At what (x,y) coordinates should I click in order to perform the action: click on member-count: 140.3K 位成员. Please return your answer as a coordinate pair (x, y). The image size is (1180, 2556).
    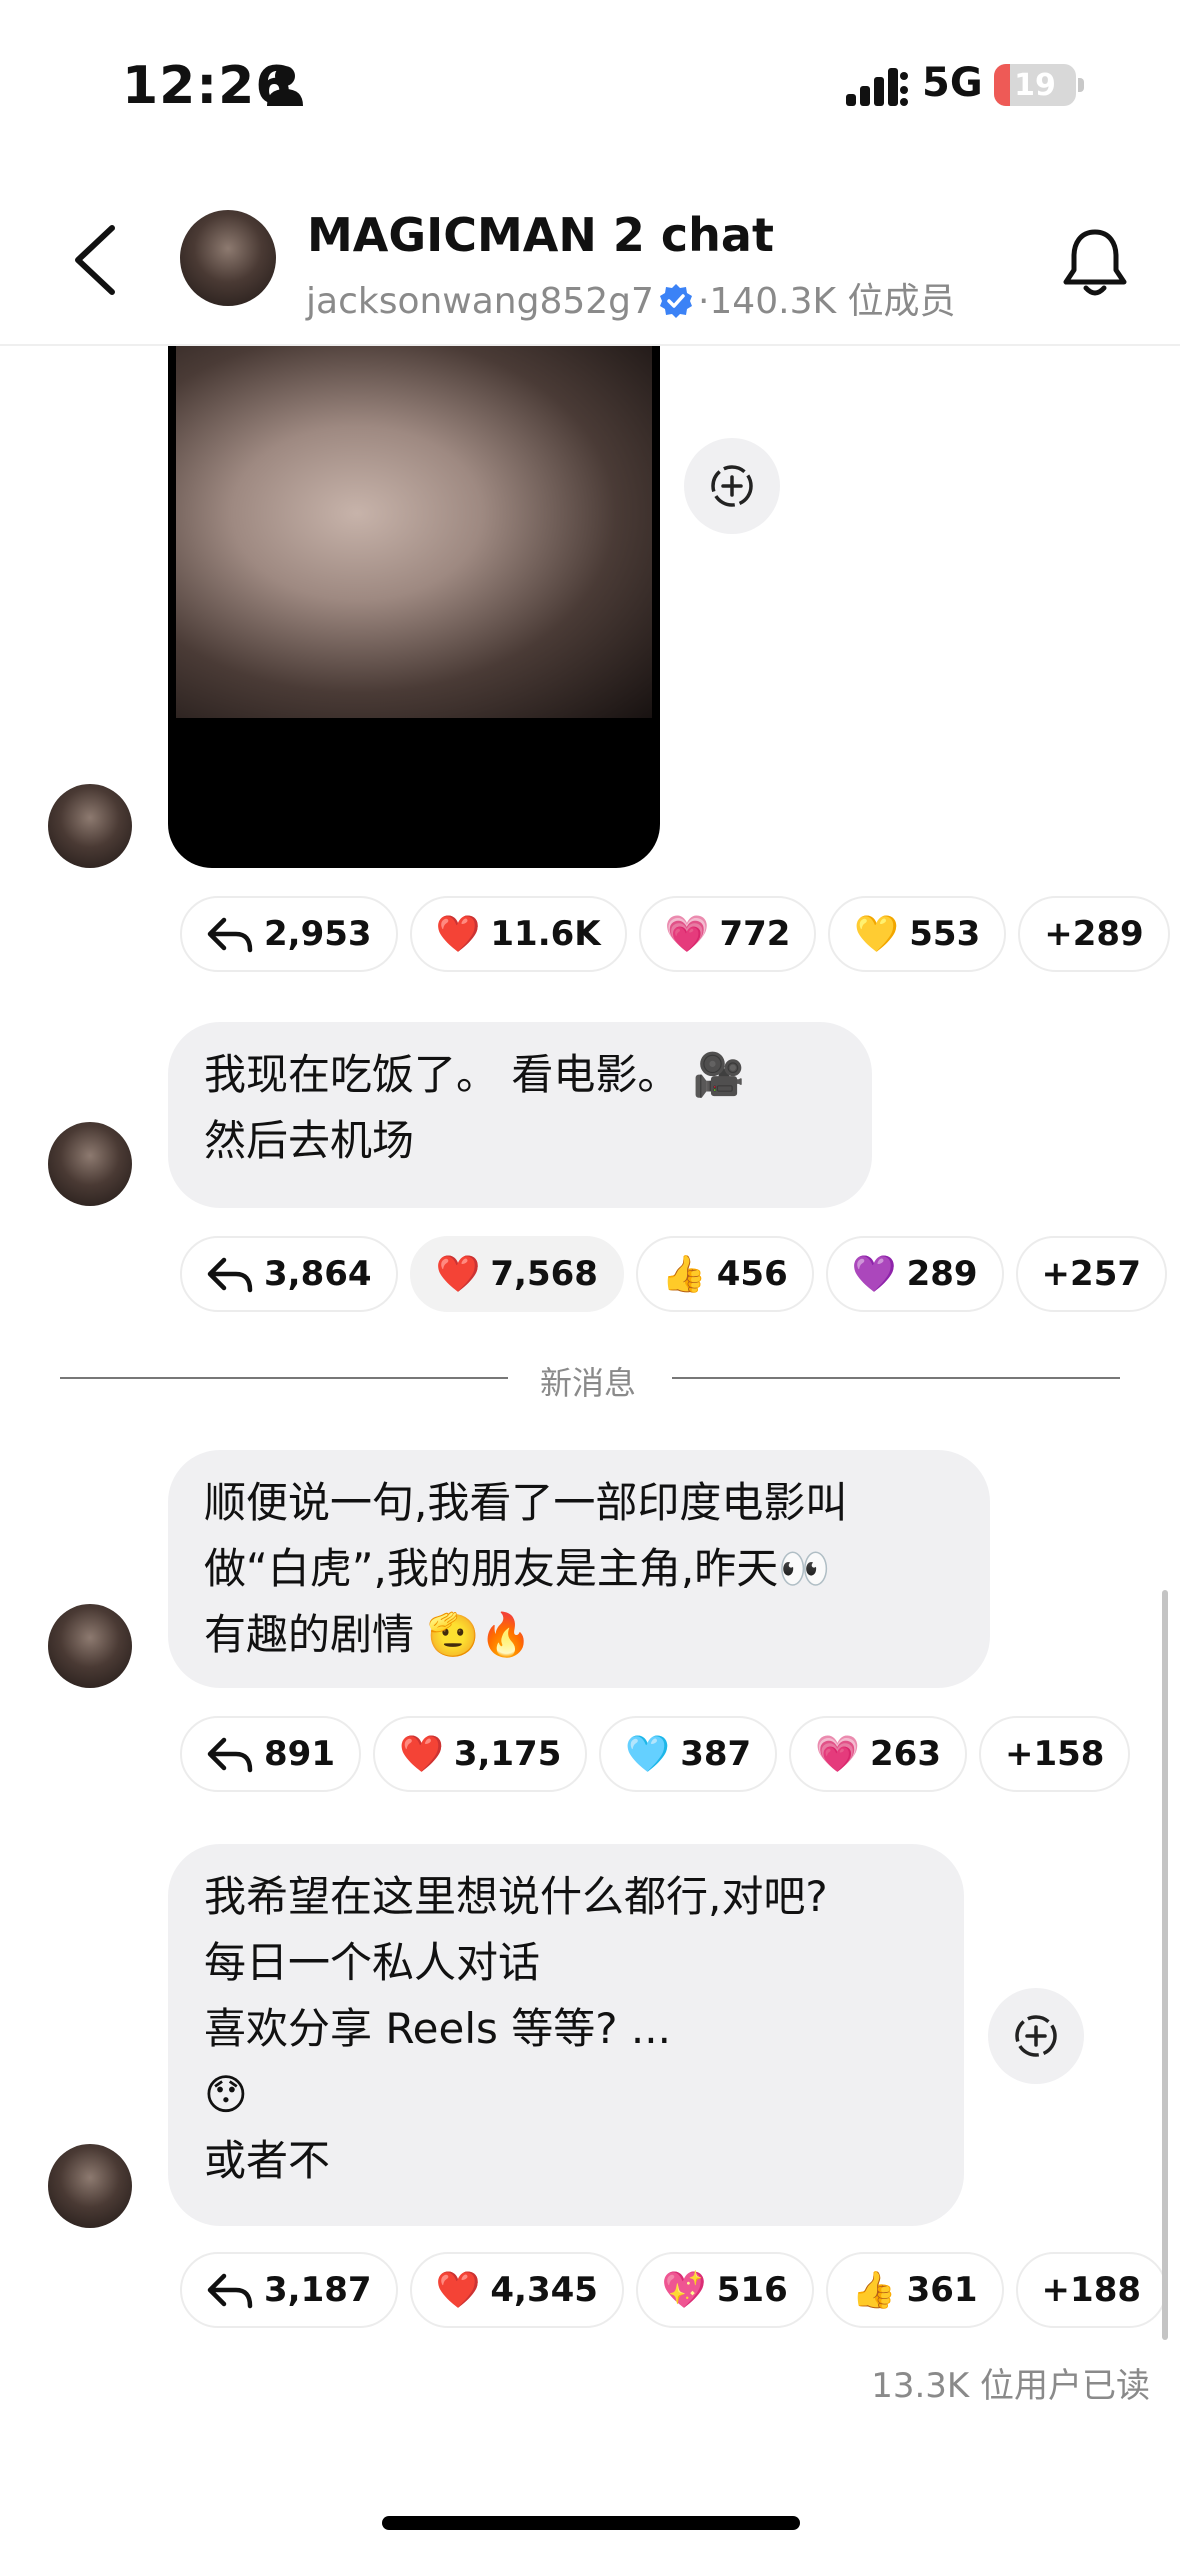
    Looking at the image, I should click on (832, 301).